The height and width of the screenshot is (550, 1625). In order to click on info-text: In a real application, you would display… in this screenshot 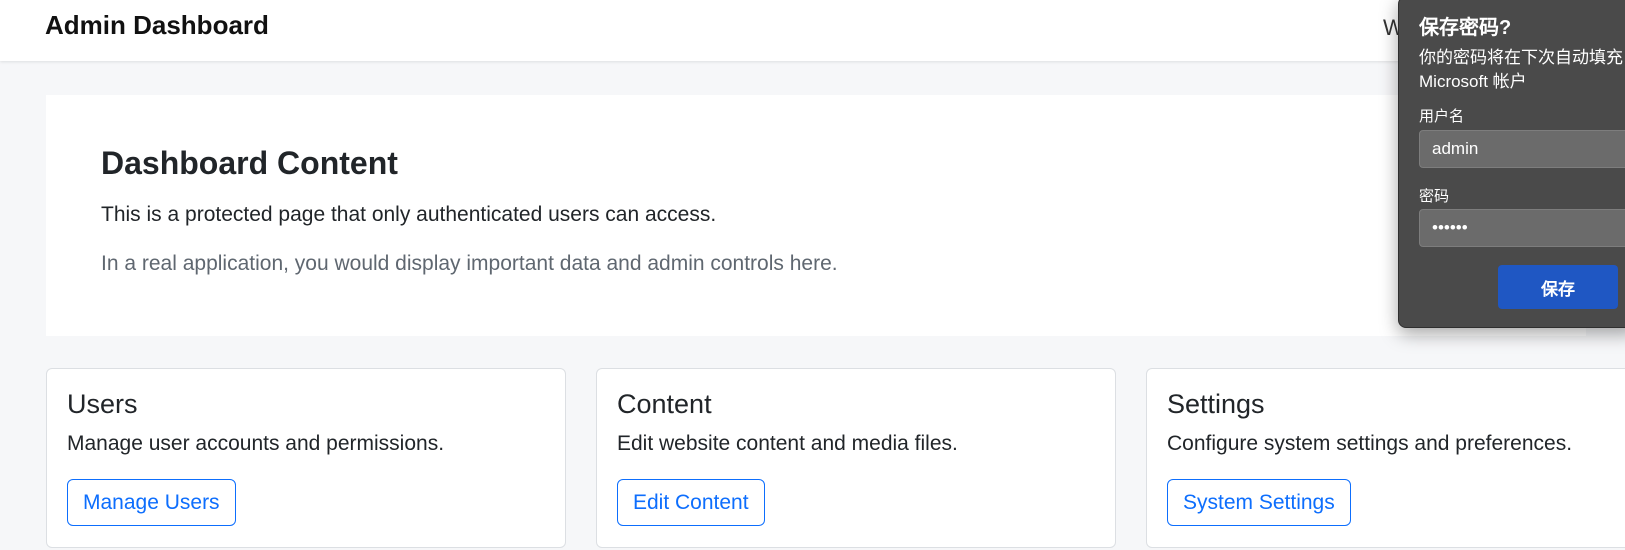, I will do `click(469, 263)`.